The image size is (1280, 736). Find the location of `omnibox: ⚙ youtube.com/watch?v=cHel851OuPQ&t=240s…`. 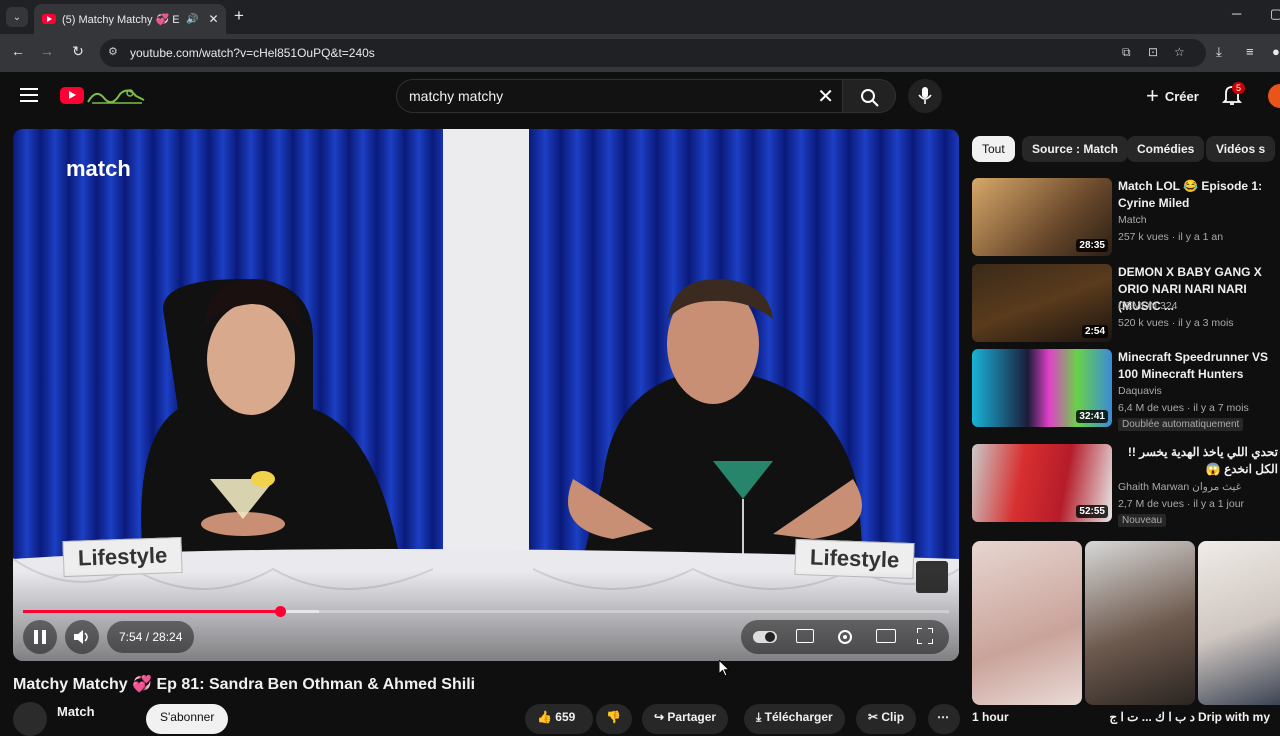

omnibox: ⚙ youtube.com/watch?v=cHel851OuPQ&t=240s… is located at coordinates (653, 53).